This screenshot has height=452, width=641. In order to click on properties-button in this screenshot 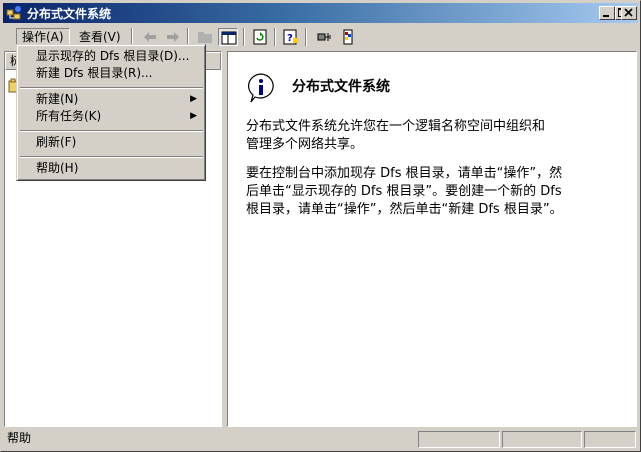, I will do `click(348, 37)`.